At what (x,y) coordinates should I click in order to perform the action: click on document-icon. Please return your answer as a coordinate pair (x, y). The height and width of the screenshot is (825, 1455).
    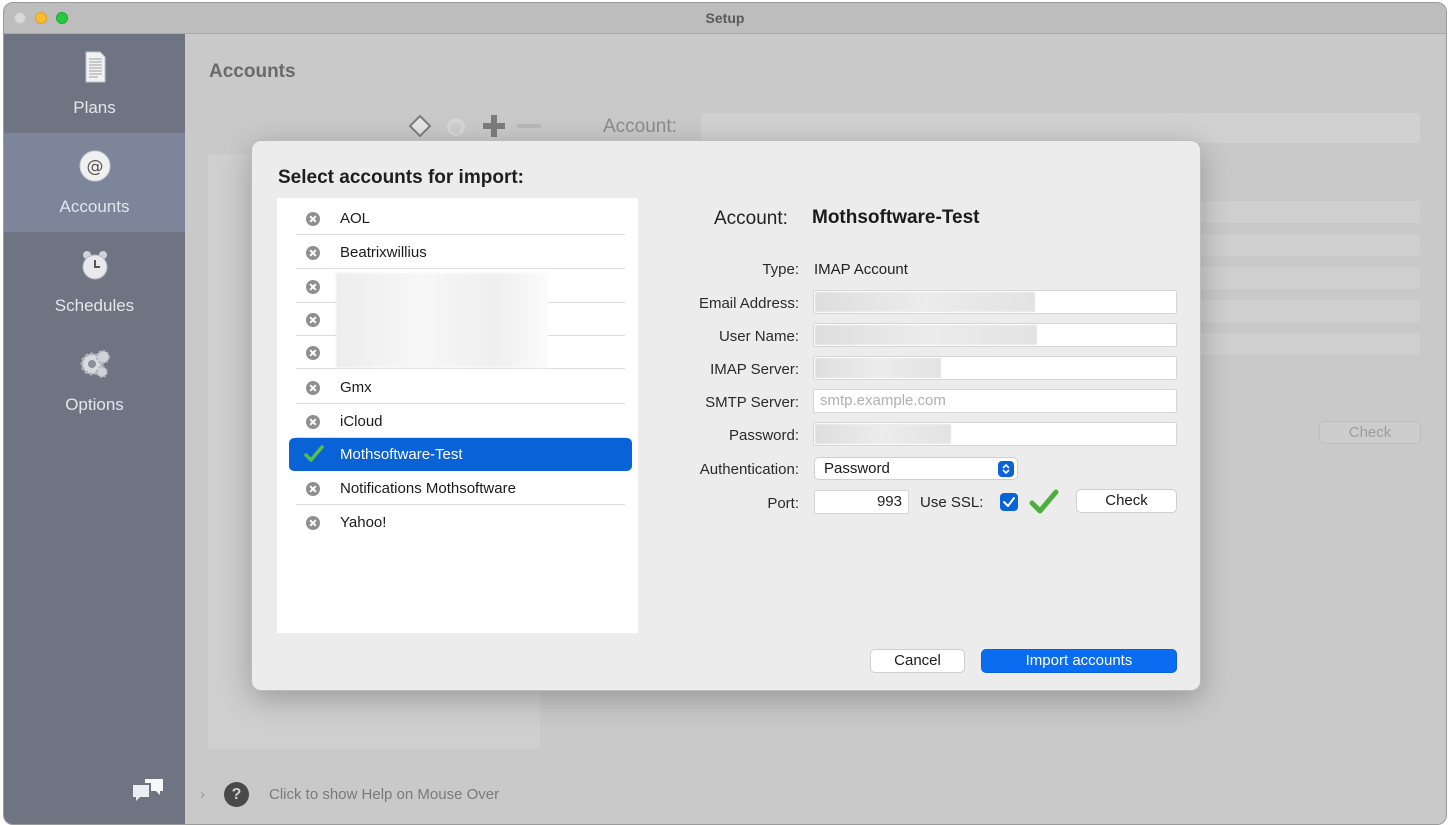
    Looking at the image, I should click on (95, 67).